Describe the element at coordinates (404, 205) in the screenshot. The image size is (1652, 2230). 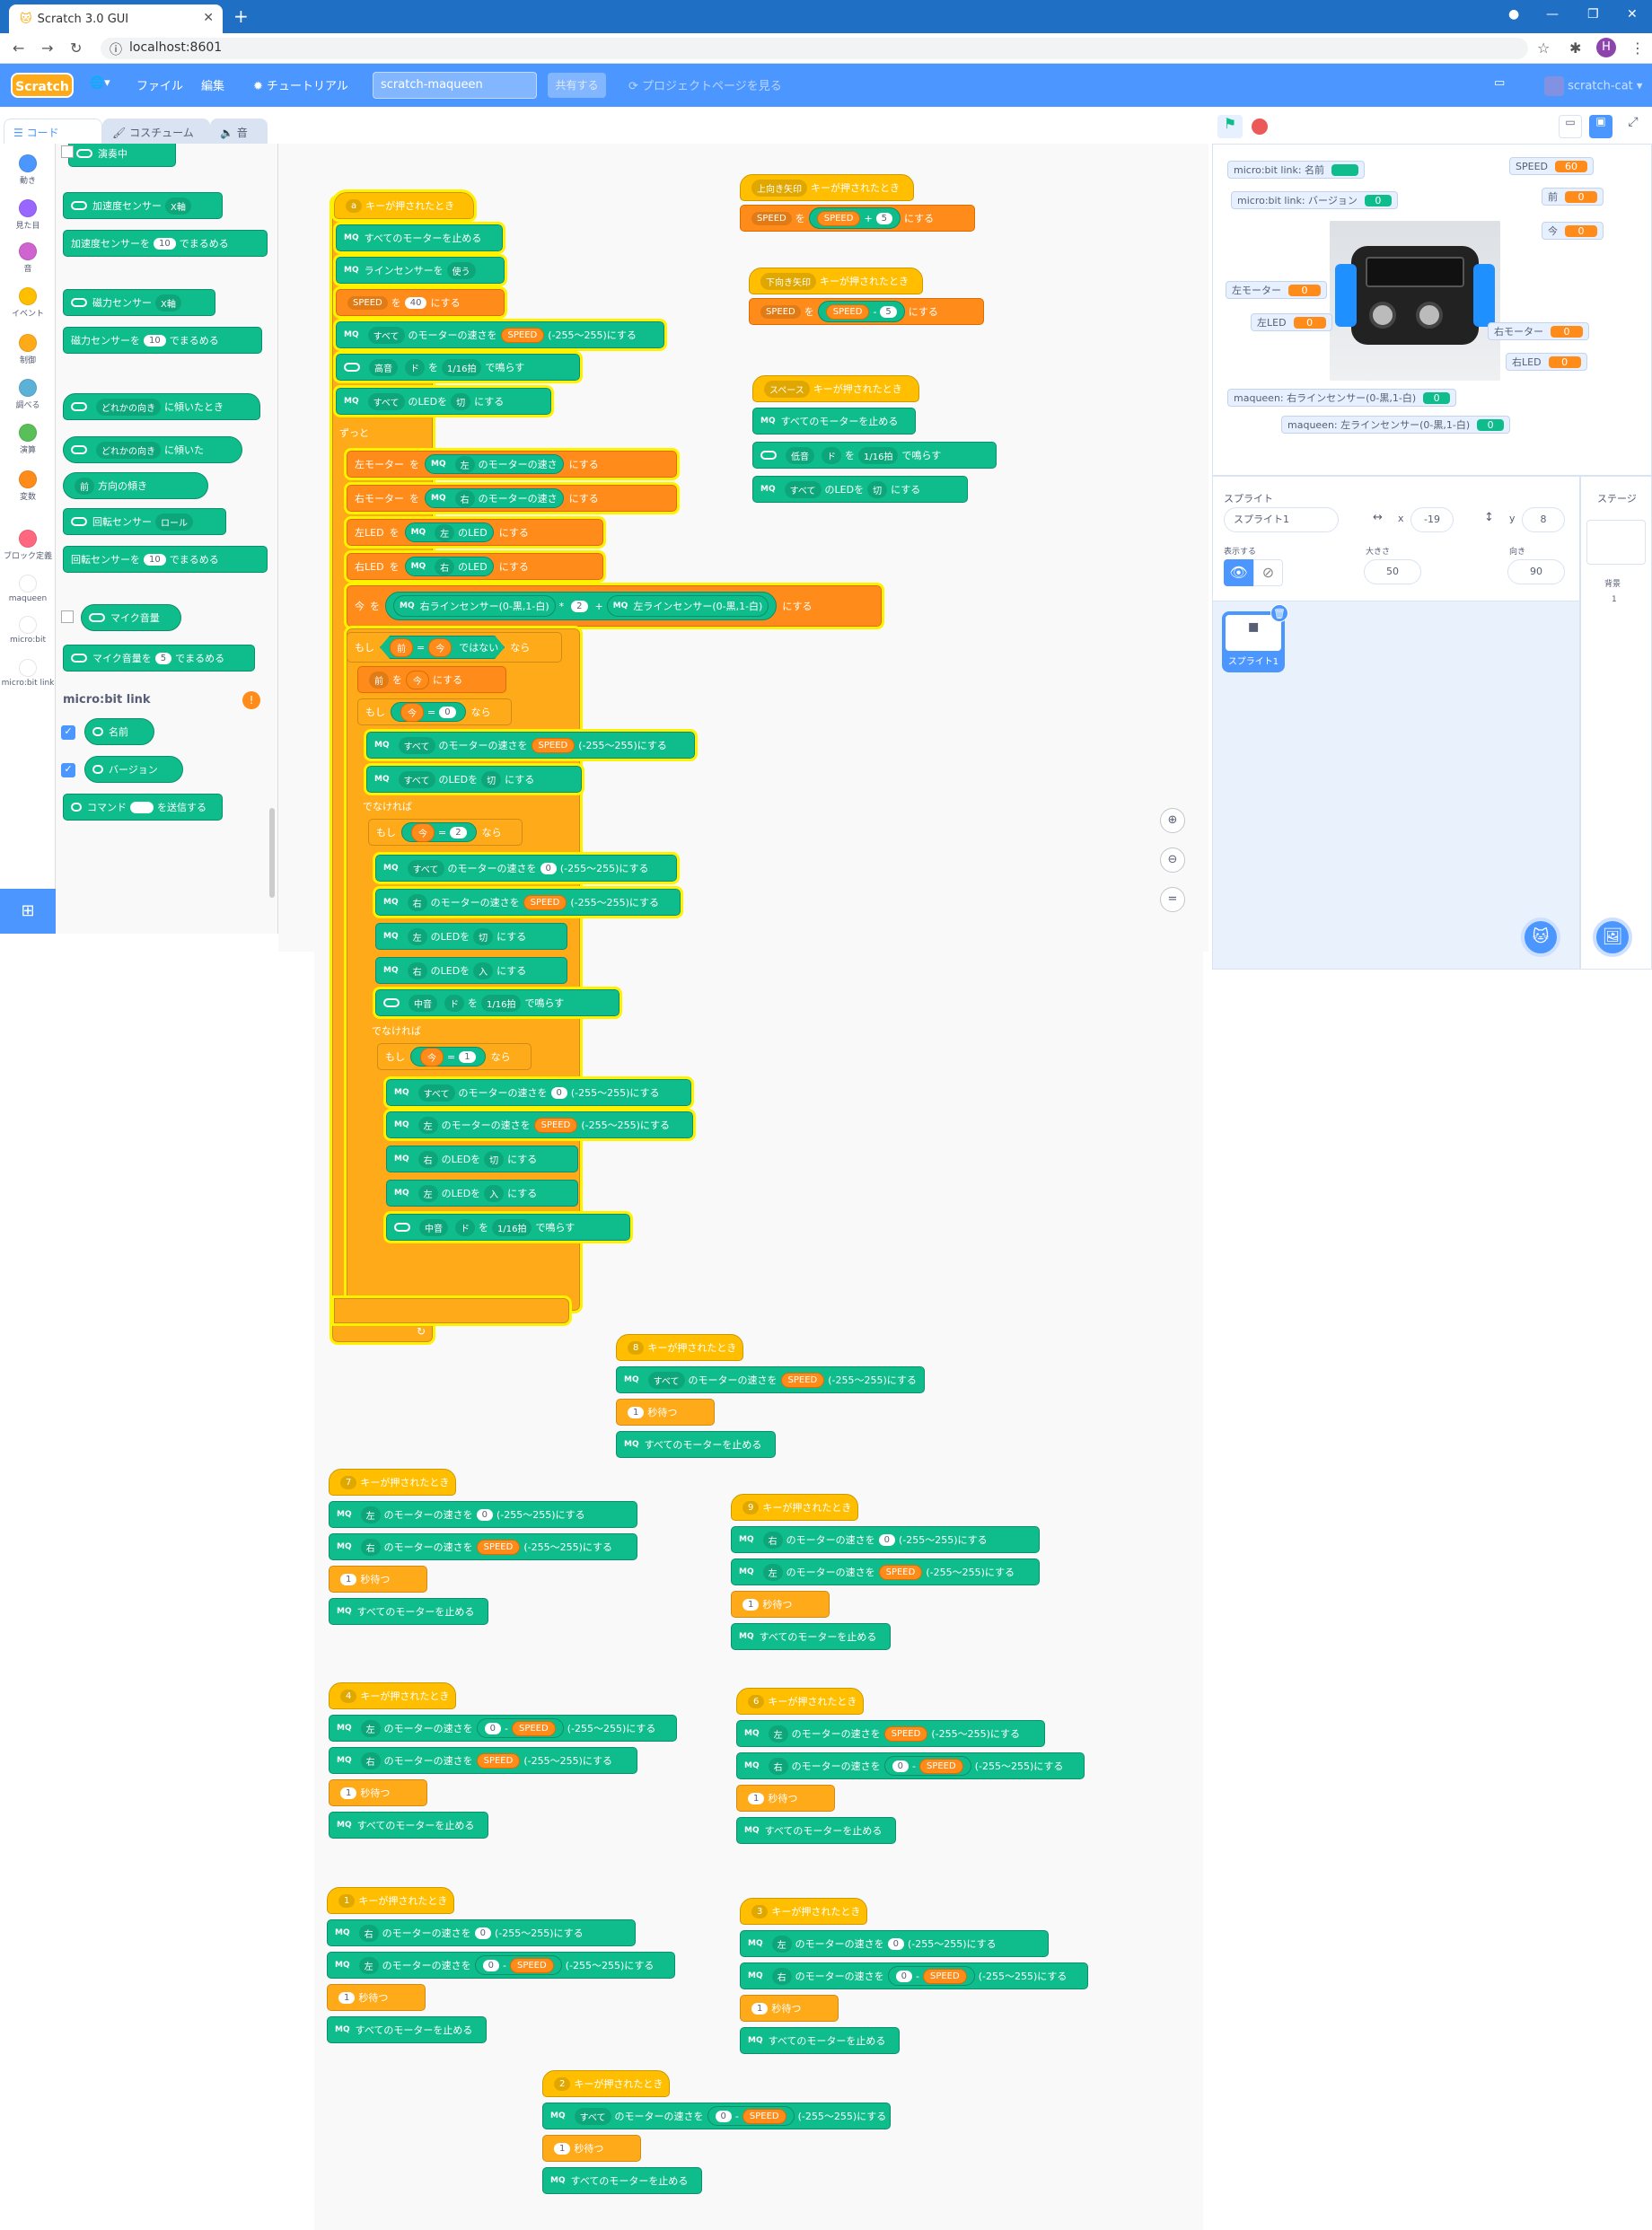
I see `main-script-hat: a キーが押されたとき` at that location.